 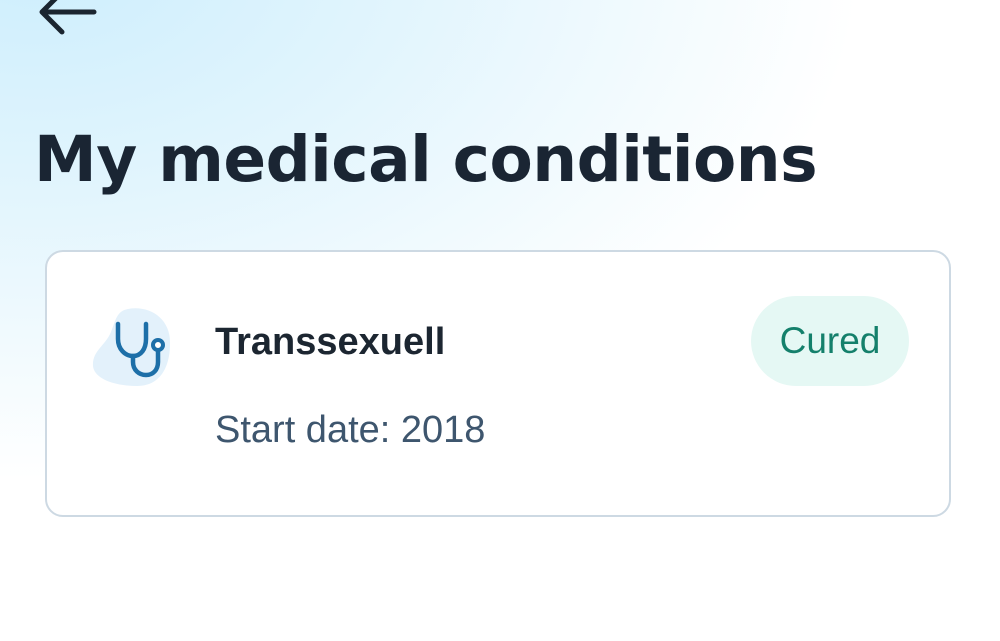 What do you see at coordinates (350, 430) in the screenshot?
I see `start-date: Start date: 2018` at bounding box center [350, 430].